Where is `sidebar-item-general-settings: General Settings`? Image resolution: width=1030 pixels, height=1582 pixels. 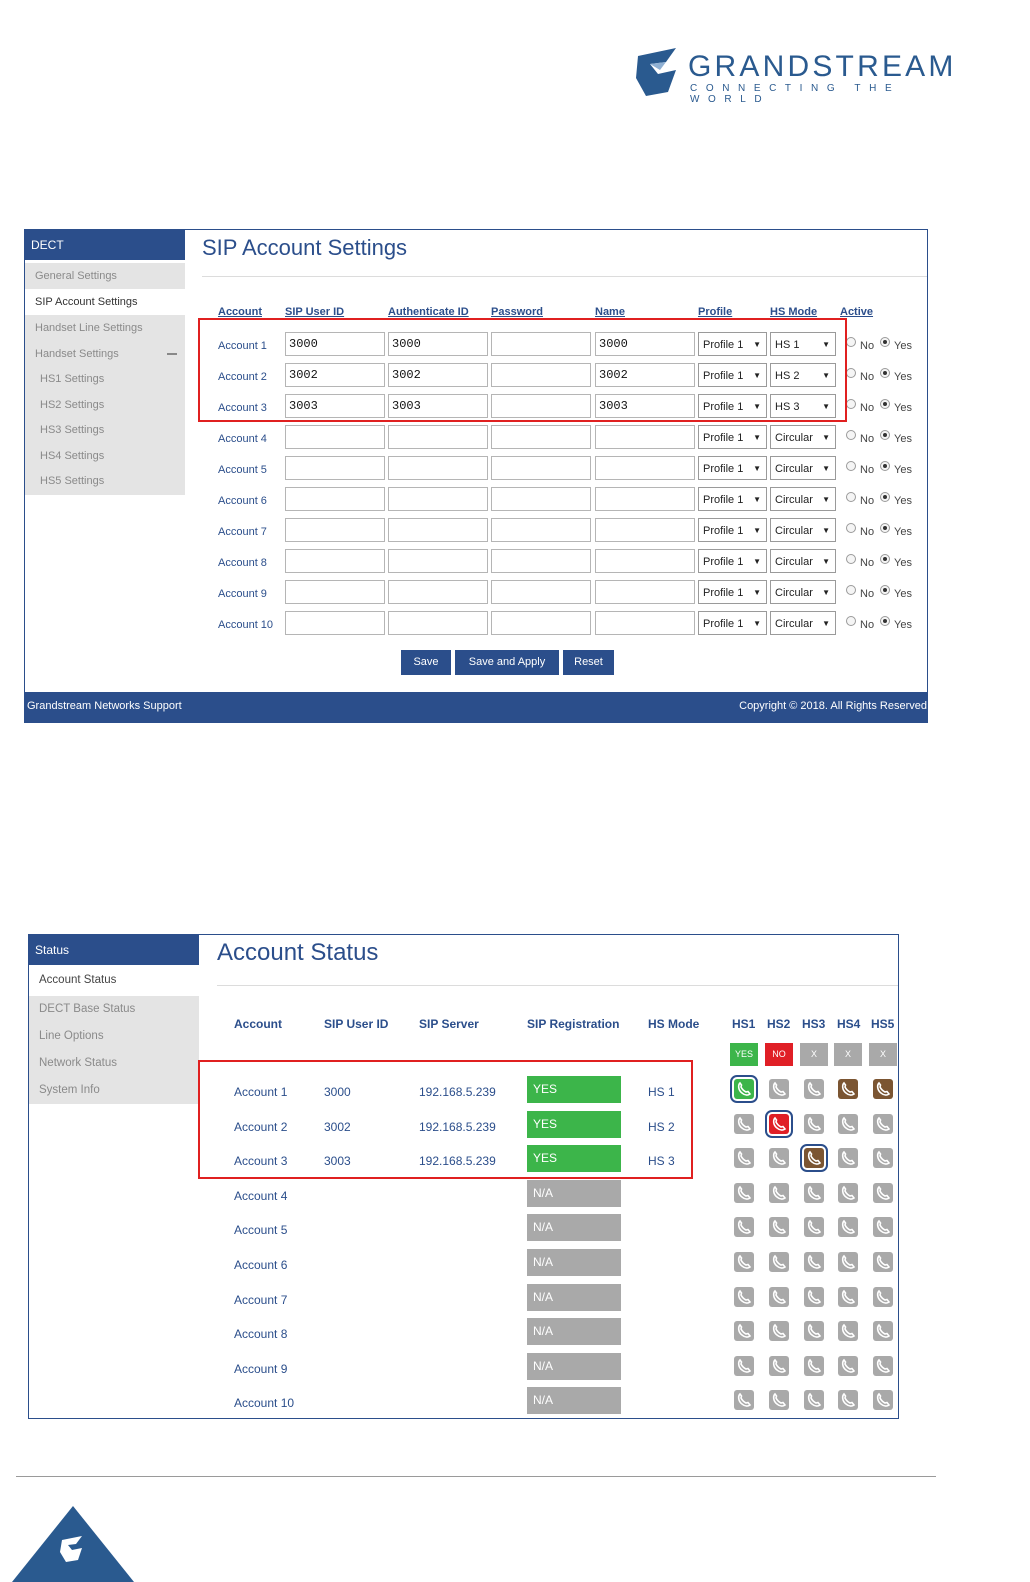 sidebar-item-general-settings: General Settings is located at coordinates (105, 276).